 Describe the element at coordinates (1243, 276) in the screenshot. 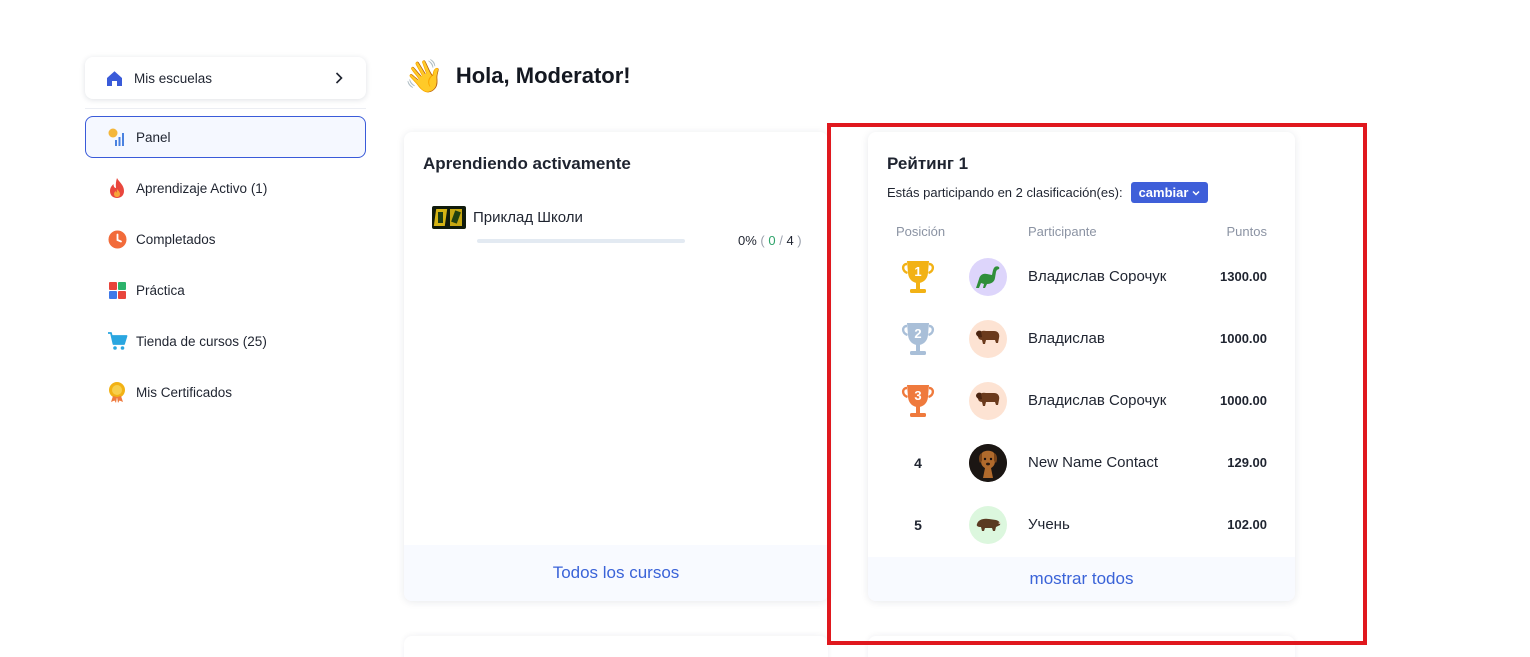

I see `participant-points: 1300.00` at that location.